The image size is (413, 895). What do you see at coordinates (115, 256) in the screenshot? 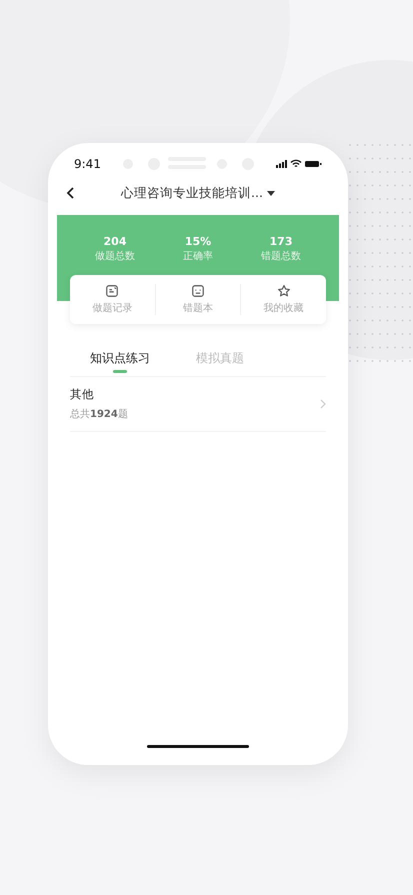
I see `stat-label: 做题总数` at bounding box center [115, 256].